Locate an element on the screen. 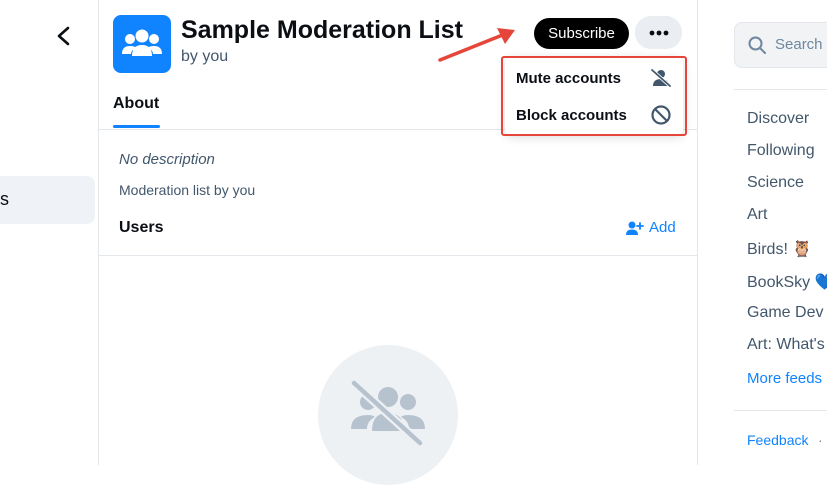  page-title: Sample Moderation List is located at coordinates (322, 30).